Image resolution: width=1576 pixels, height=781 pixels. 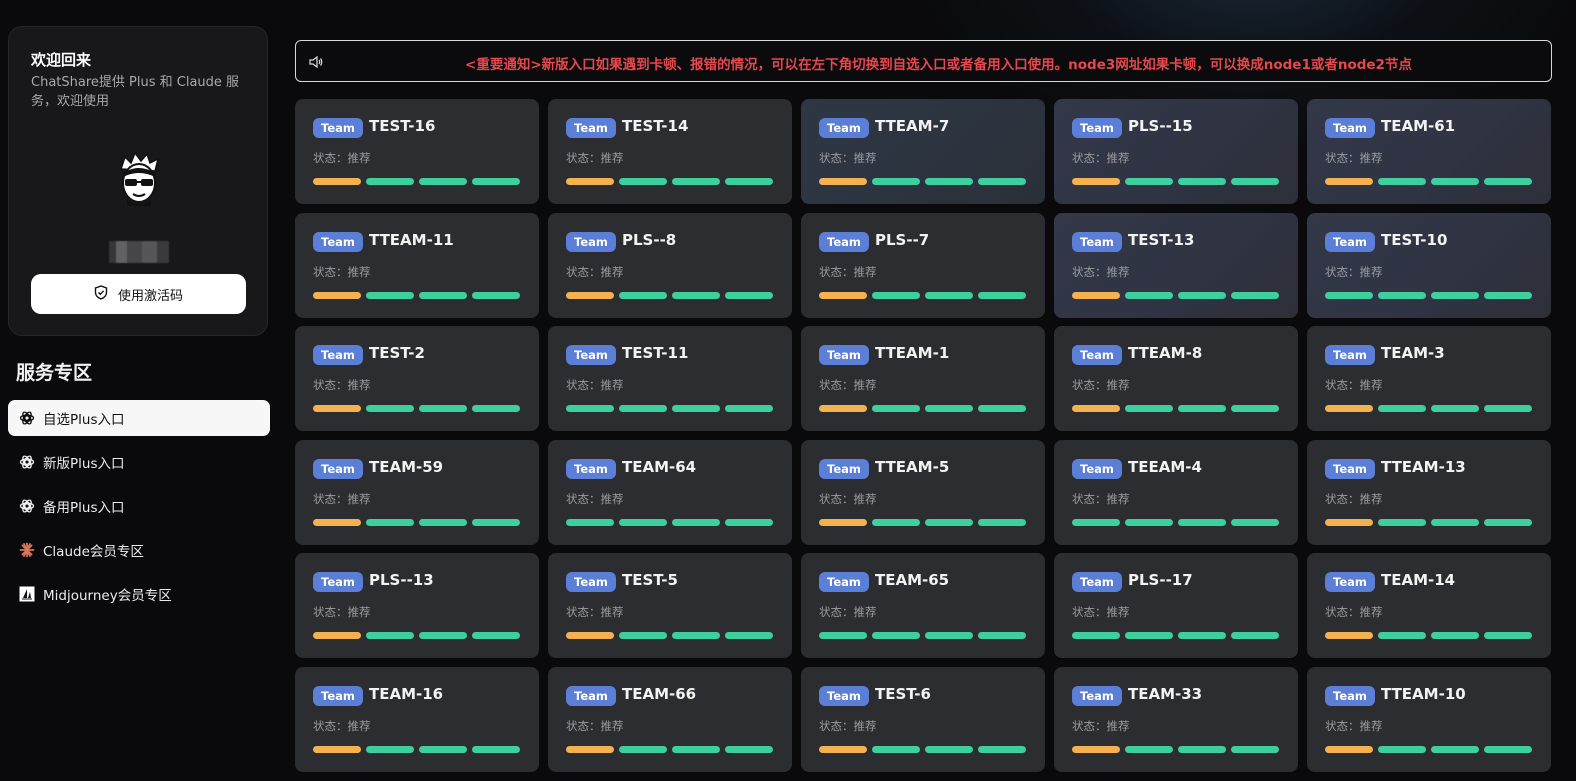 What do you see at coordinates (417, 719) in the screenshot?
I see `account-card: Team TEAM-16 状态：推荐` at bounding box center [417, 719].